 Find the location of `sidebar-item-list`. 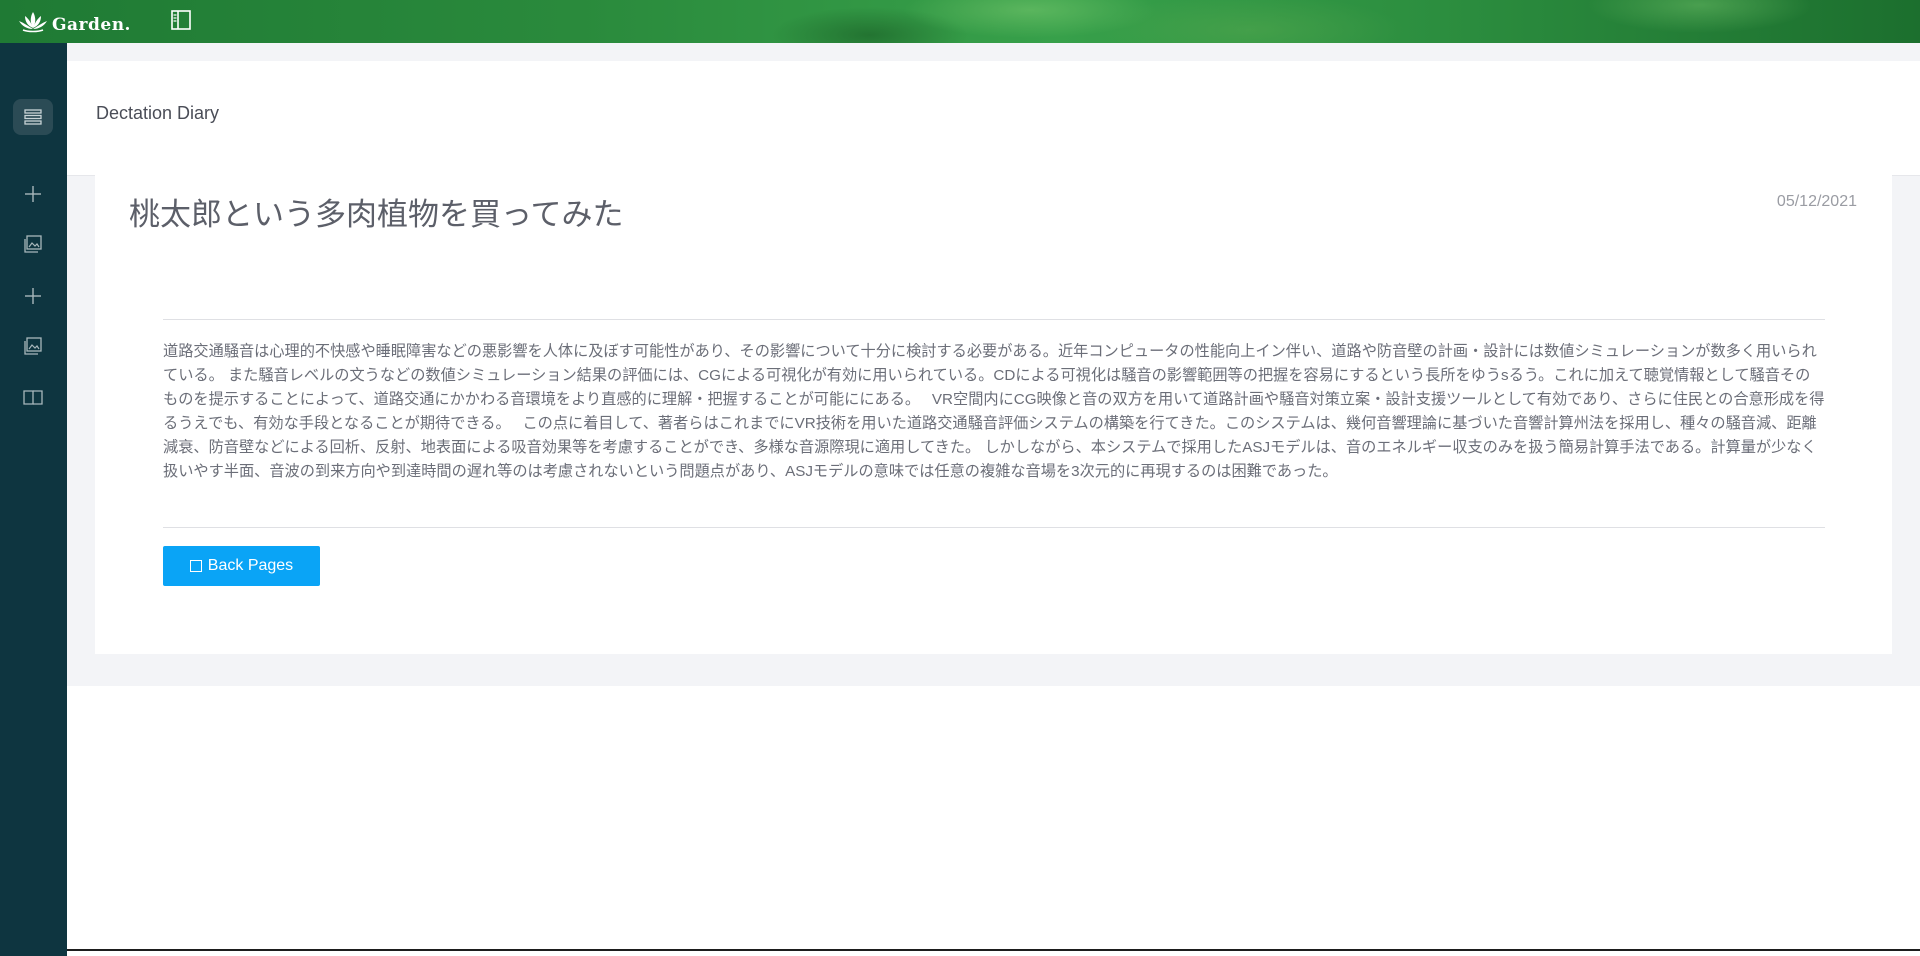

sidebar-item-list is located at coordinates (33, 117).